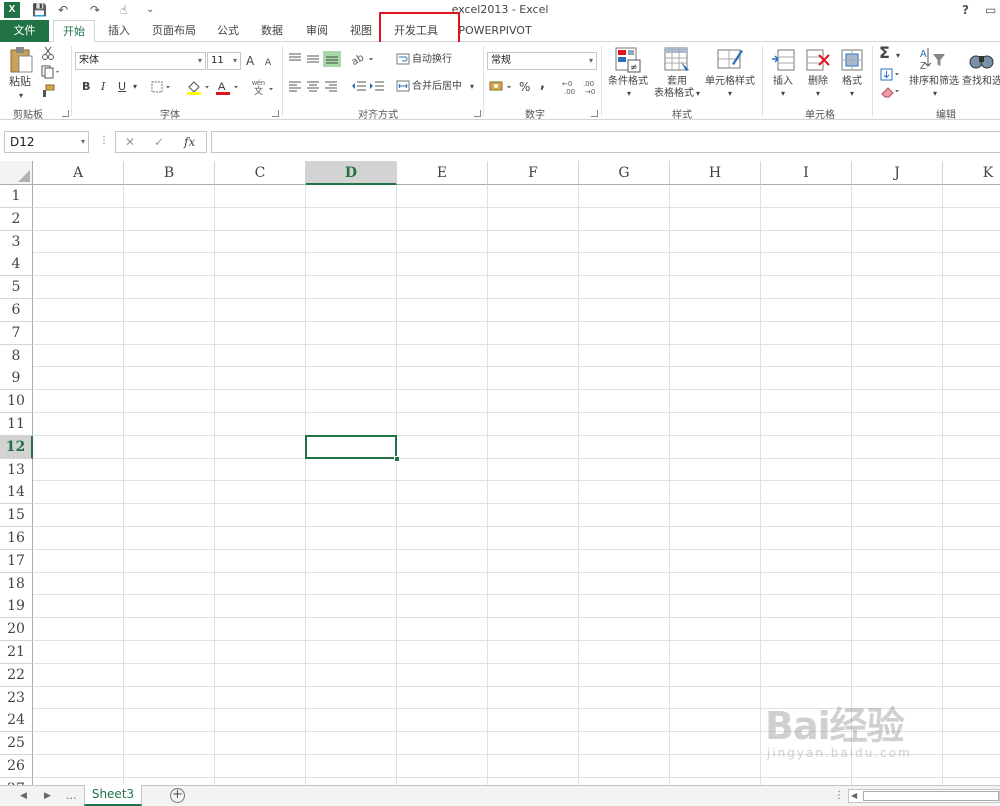 Image resolution: width=1000 pixels, height=806 pixels. Describe the element at coordinates (263, 87) in the screenshot. I see `phonetic-guide-icon: wén文` at that location.